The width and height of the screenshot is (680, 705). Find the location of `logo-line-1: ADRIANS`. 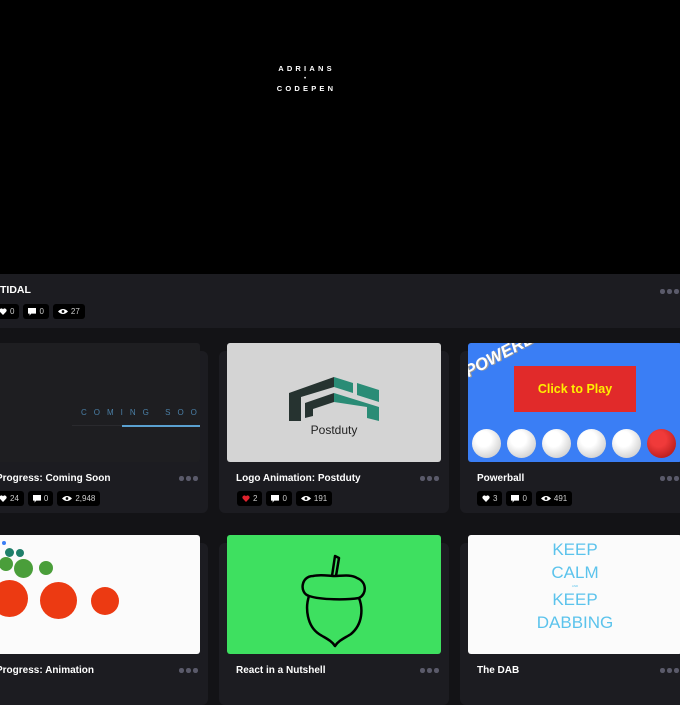

logo-line-1: ADRIANS is located at coordinates (306, 68).